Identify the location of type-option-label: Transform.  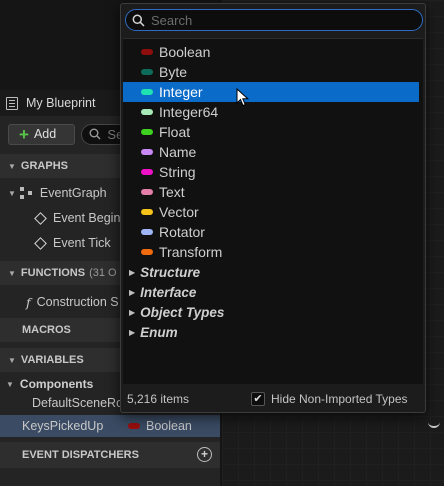
(191, 252).